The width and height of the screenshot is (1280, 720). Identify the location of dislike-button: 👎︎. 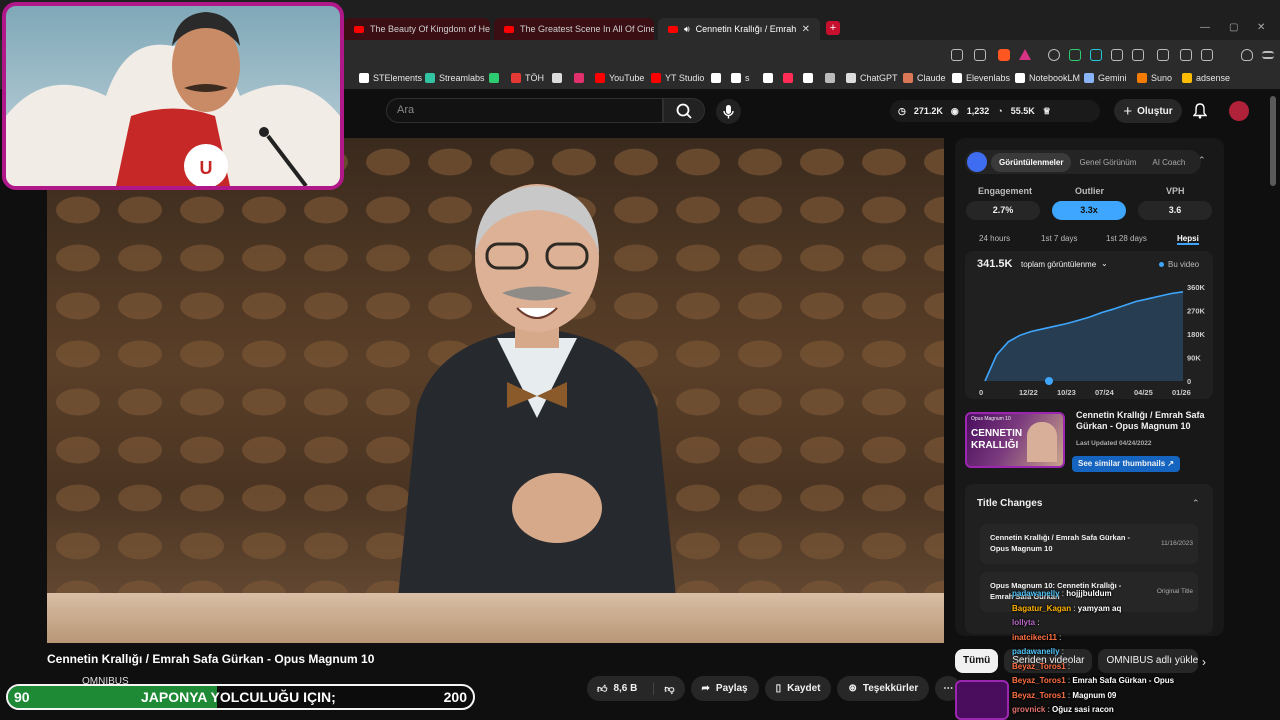
(668, 688).